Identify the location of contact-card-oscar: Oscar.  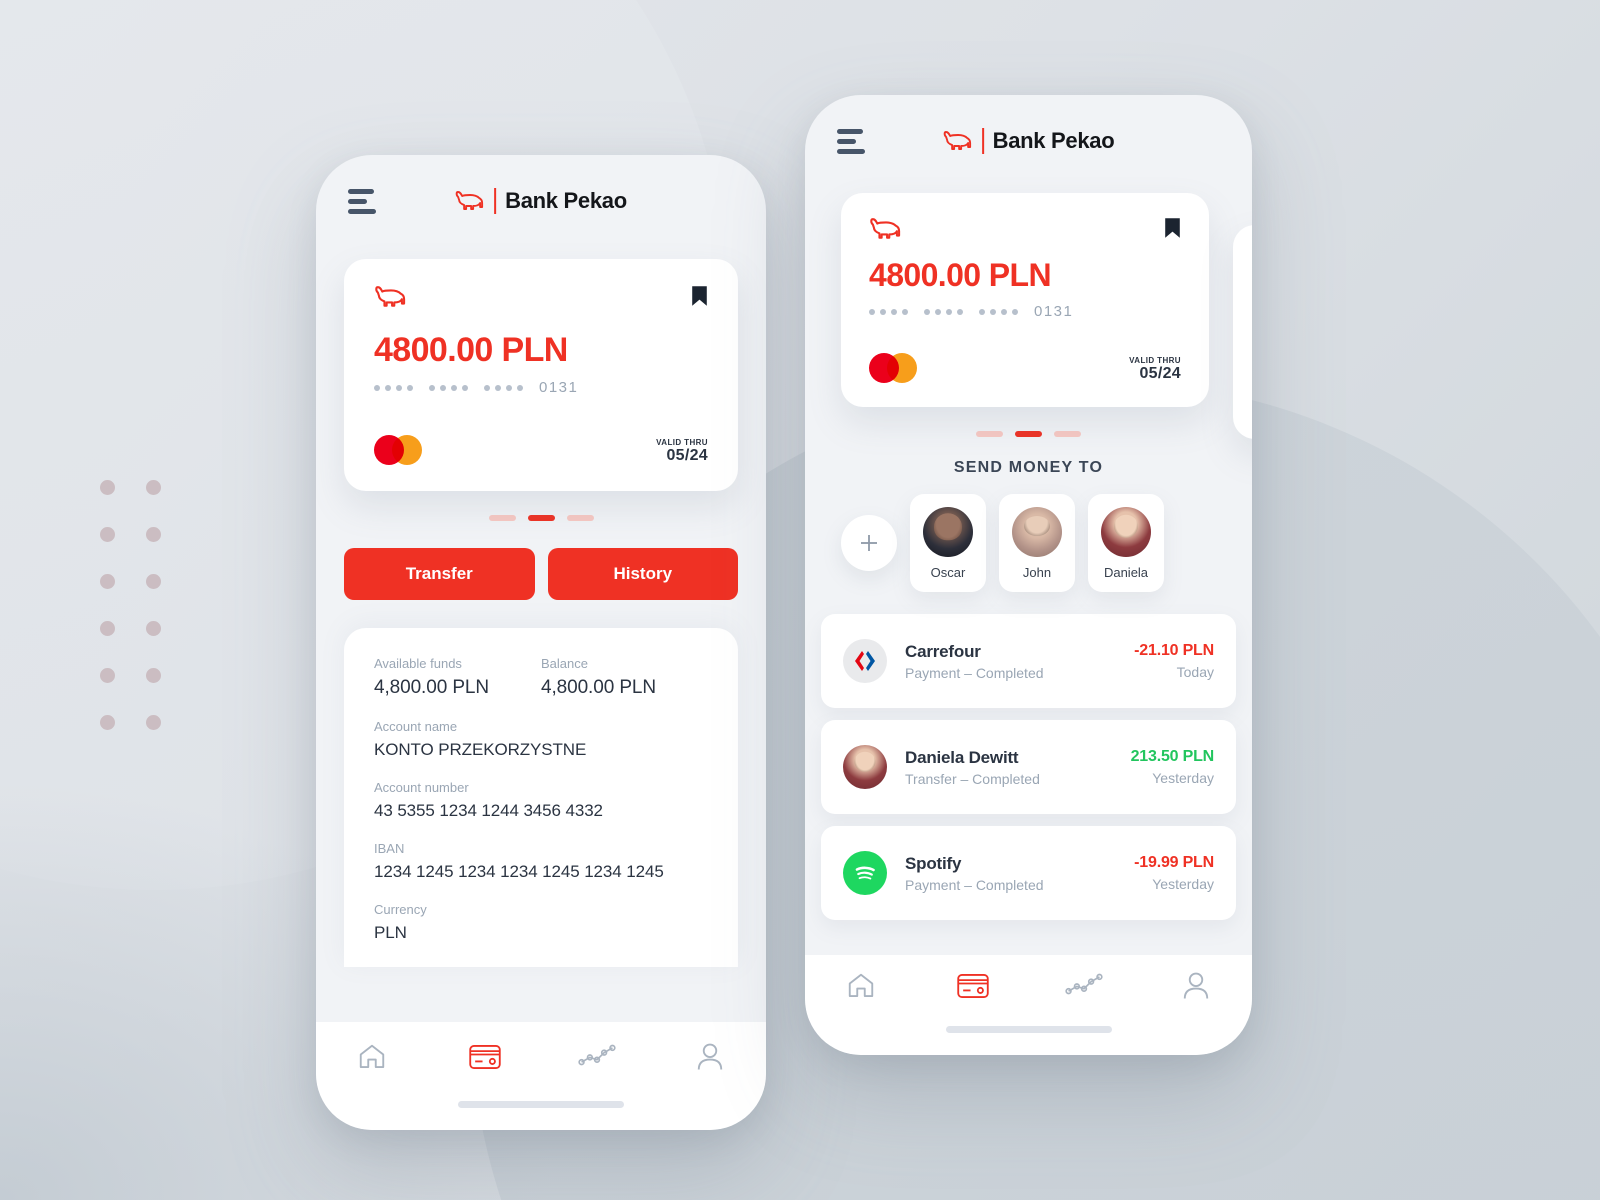
(948, 543).